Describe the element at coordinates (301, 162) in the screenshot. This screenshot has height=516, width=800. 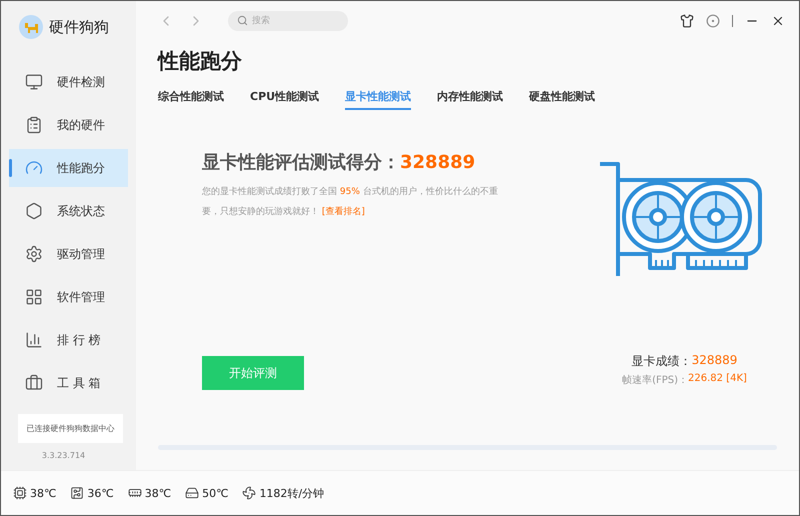
I see `score-label: 显卡性能评估测试得分：` at that location.